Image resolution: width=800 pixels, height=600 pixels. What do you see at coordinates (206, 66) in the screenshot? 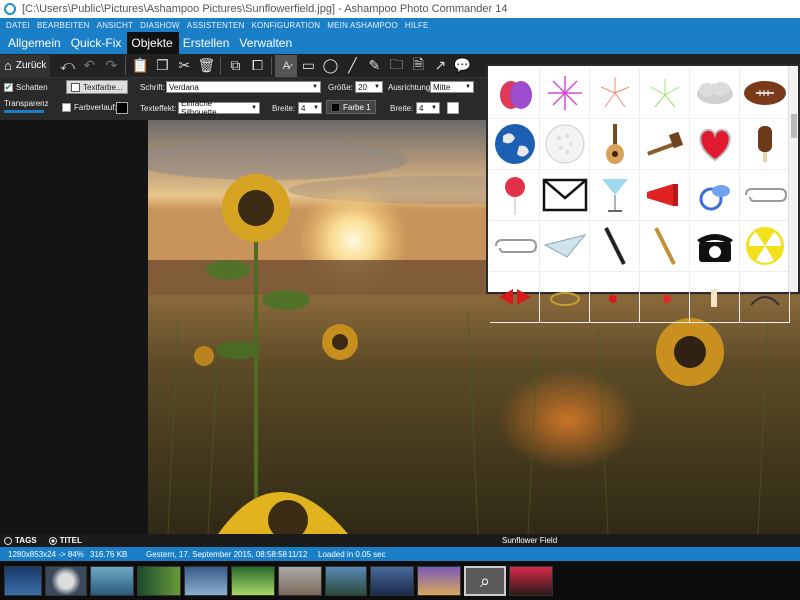
I see `delete-icon: 🗑` at bounding box center [206, 66].